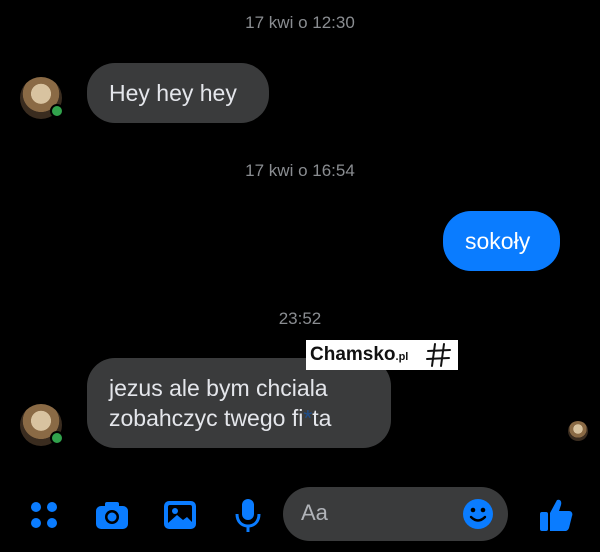 This screenshot has height=552, width=600. I want to click on message-text: Hey hey hey, so click(173, 93).